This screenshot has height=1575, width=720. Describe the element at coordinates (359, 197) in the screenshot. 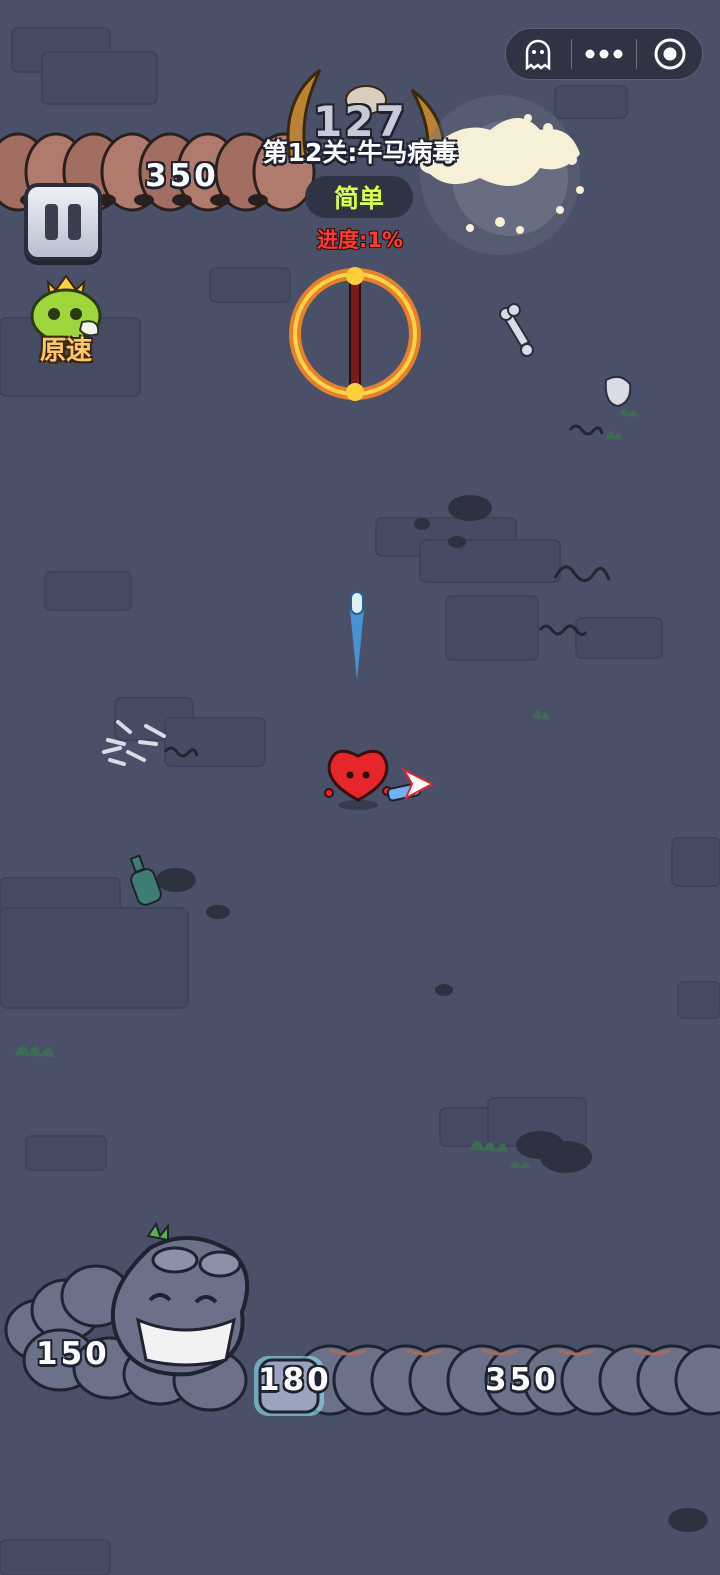

I see `difficulty-badge: 简单` at that location.